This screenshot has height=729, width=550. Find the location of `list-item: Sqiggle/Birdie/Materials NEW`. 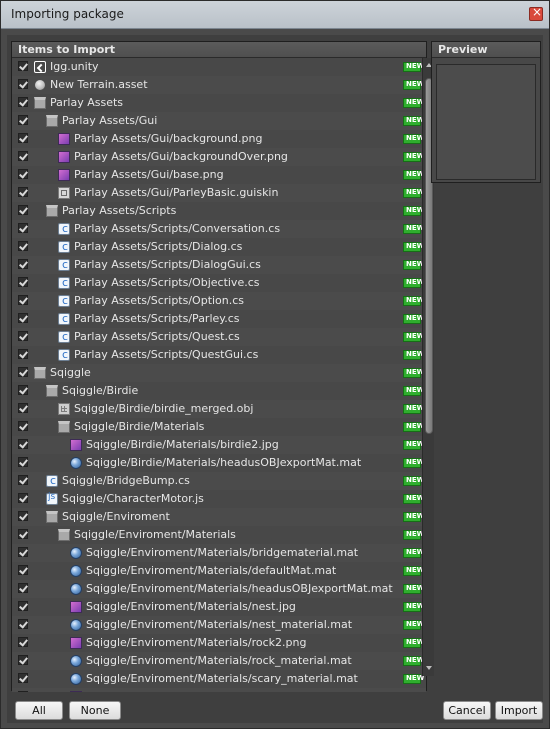

list-item: Sqiggle/Birdie/Materials NEW is located at coordinates (219, 427).